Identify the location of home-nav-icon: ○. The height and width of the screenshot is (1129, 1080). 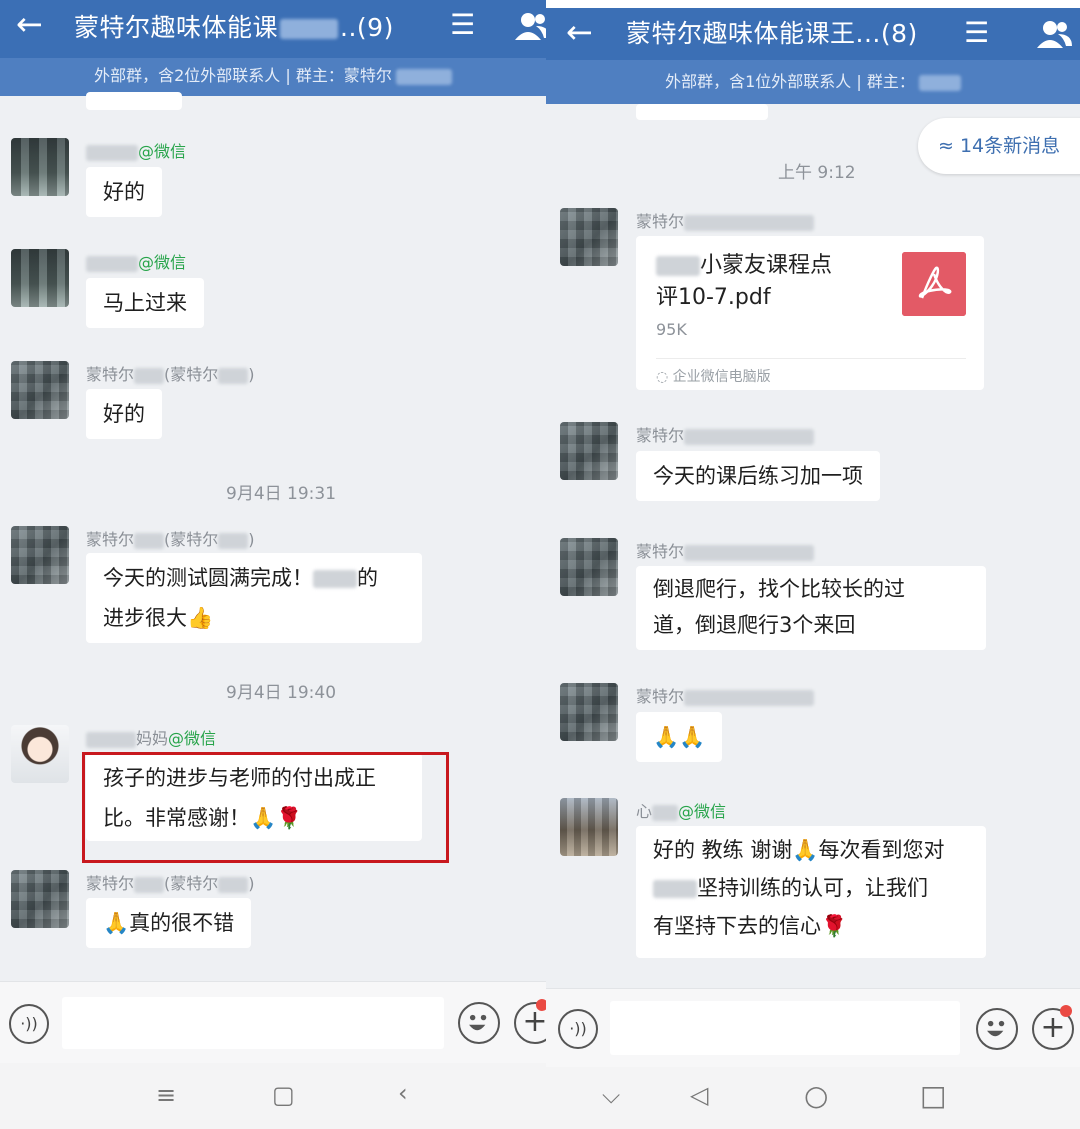
(816, 1095).